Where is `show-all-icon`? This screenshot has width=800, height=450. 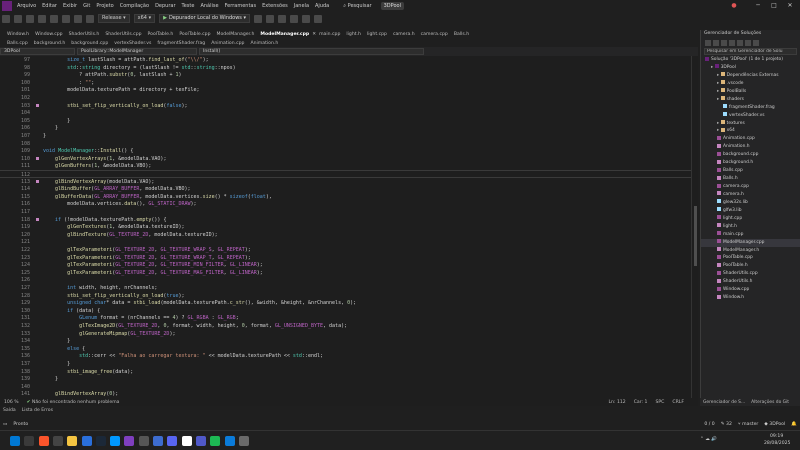
show-all-icon is located at coordinates (740, 42).